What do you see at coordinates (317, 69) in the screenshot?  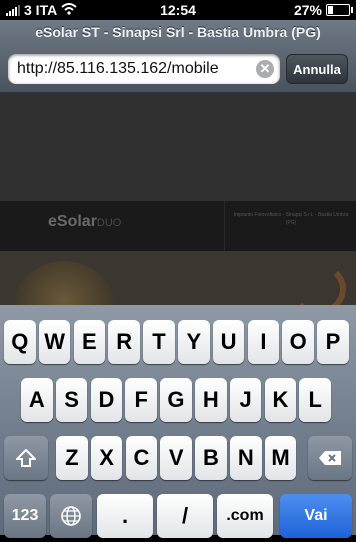 I see `cancel-button: Annulla` at bounding box center [317, 69].